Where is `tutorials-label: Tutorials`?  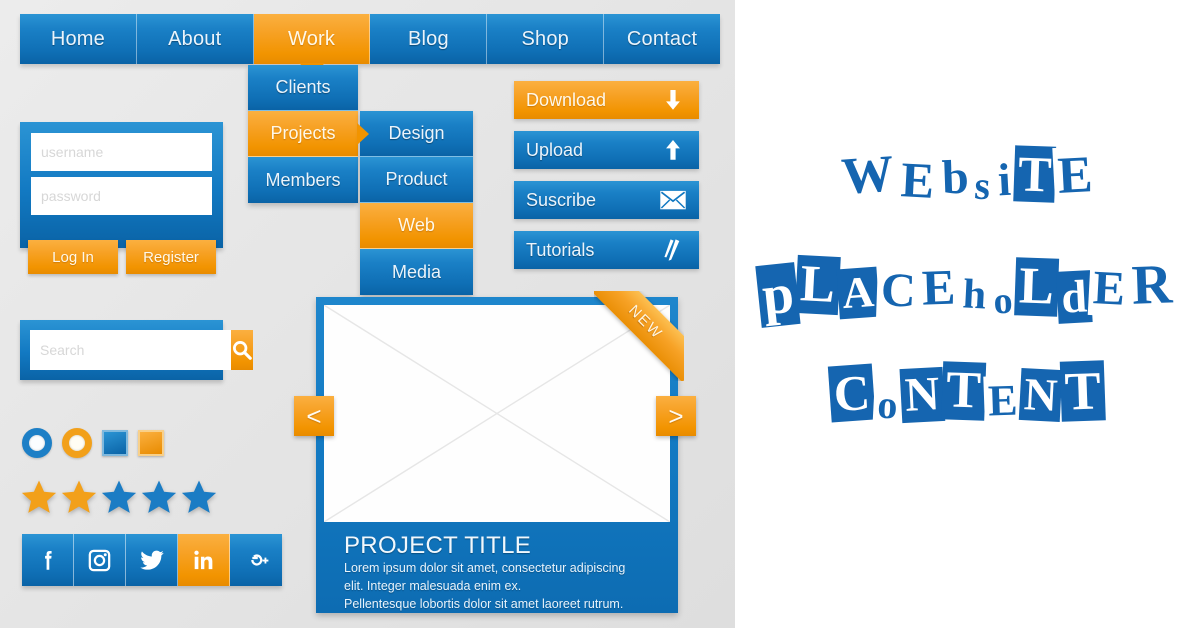 tutorials-label: Tutorials is located at coordinates (560, 249).